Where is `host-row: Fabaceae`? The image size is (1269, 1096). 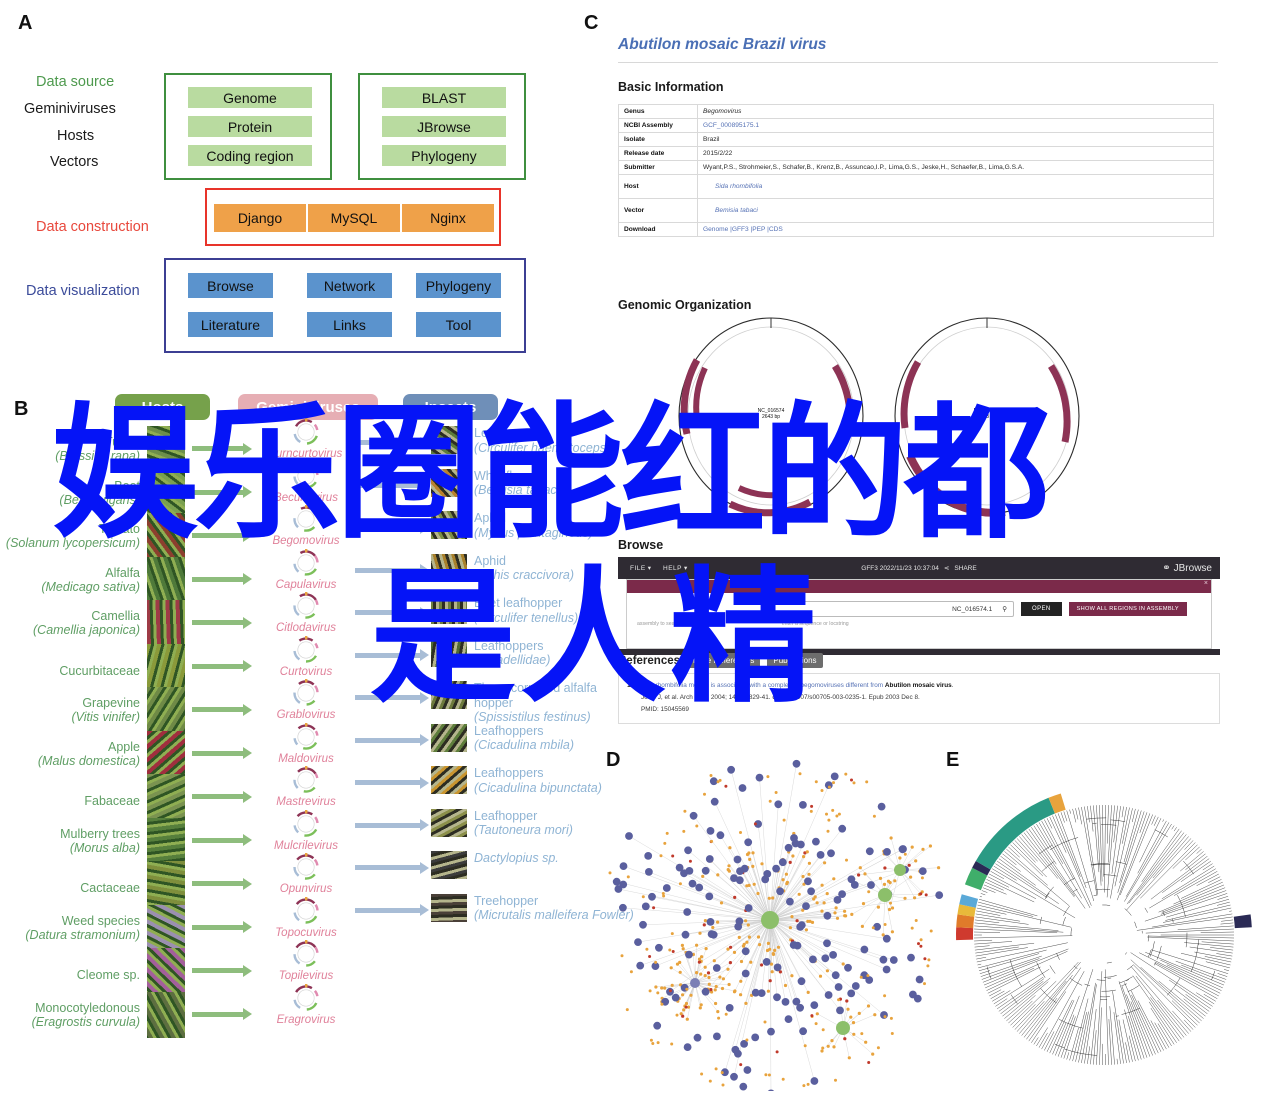
host-row: Fabaceae is located at coordinates (92, 797).